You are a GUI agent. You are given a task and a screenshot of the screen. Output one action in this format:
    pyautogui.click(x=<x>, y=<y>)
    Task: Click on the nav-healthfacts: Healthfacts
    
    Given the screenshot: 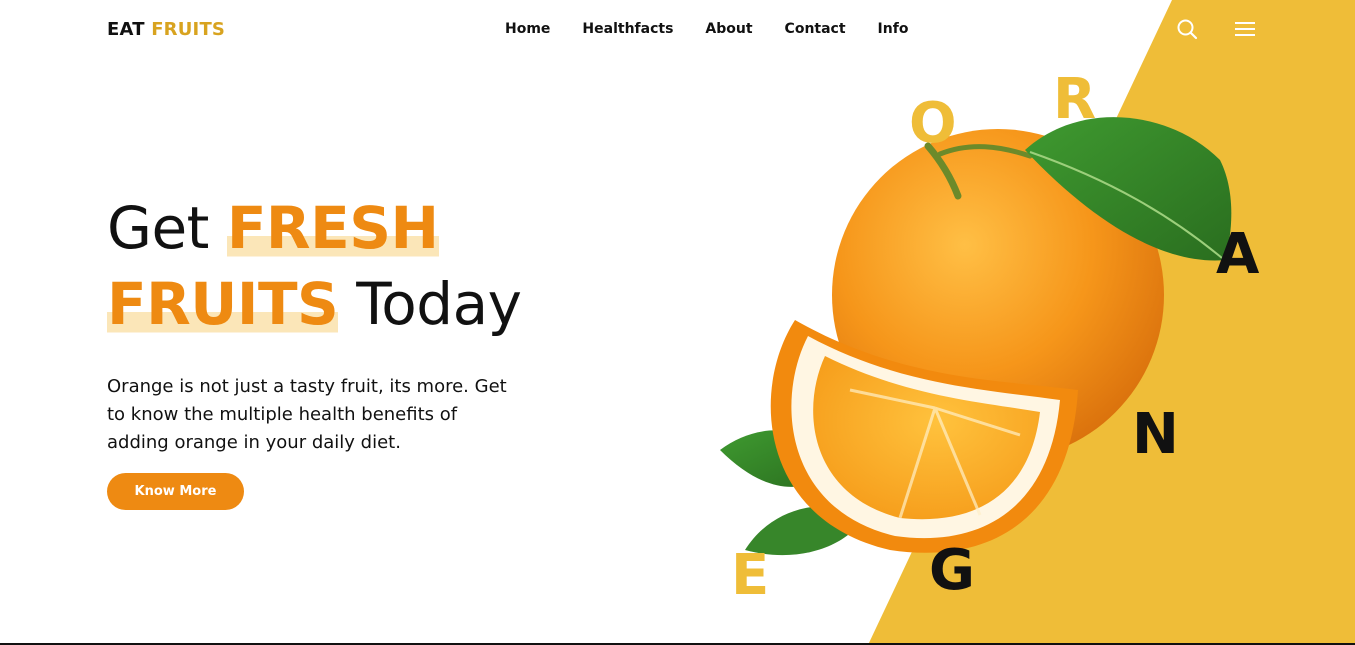 What is the action you would take?
    pyautogui.click(x=627, y=29)
    